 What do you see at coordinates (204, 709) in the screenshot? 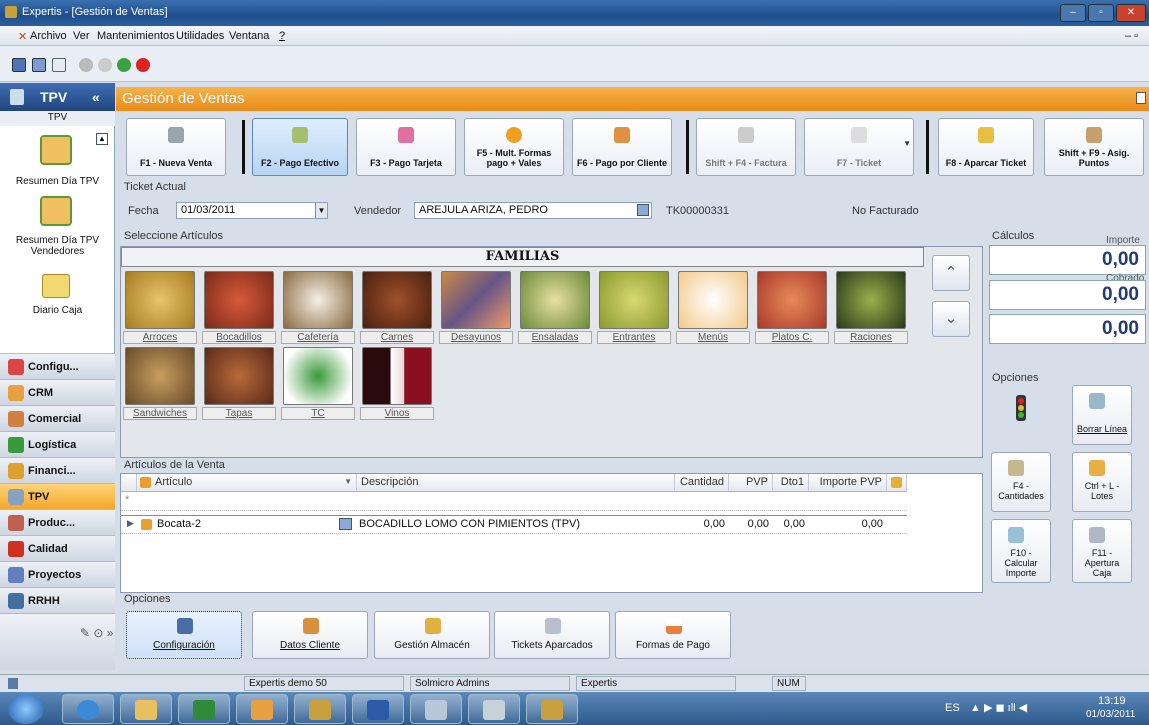
I see `taskbar-excel` at bounding box center [204, 709].